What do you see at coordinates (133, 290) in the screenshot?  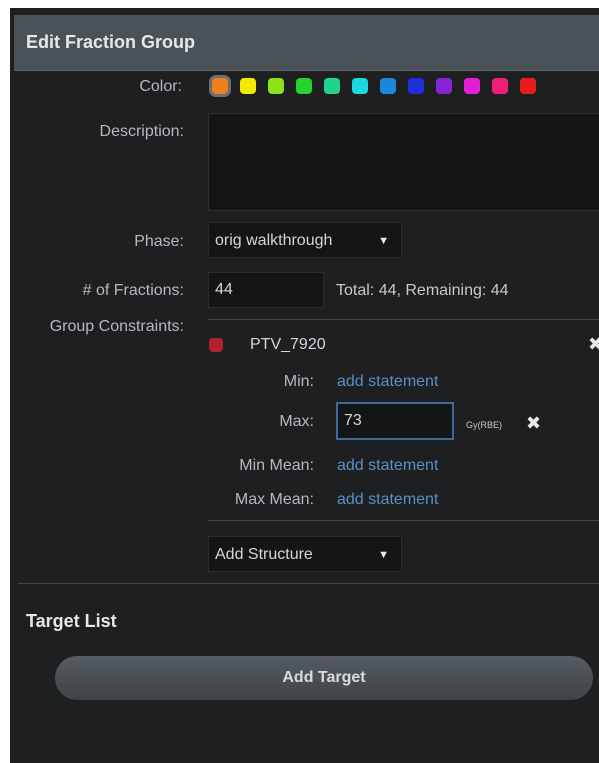 I see `fractions-label: # of Fractions:` at bounding box center [133, 290].